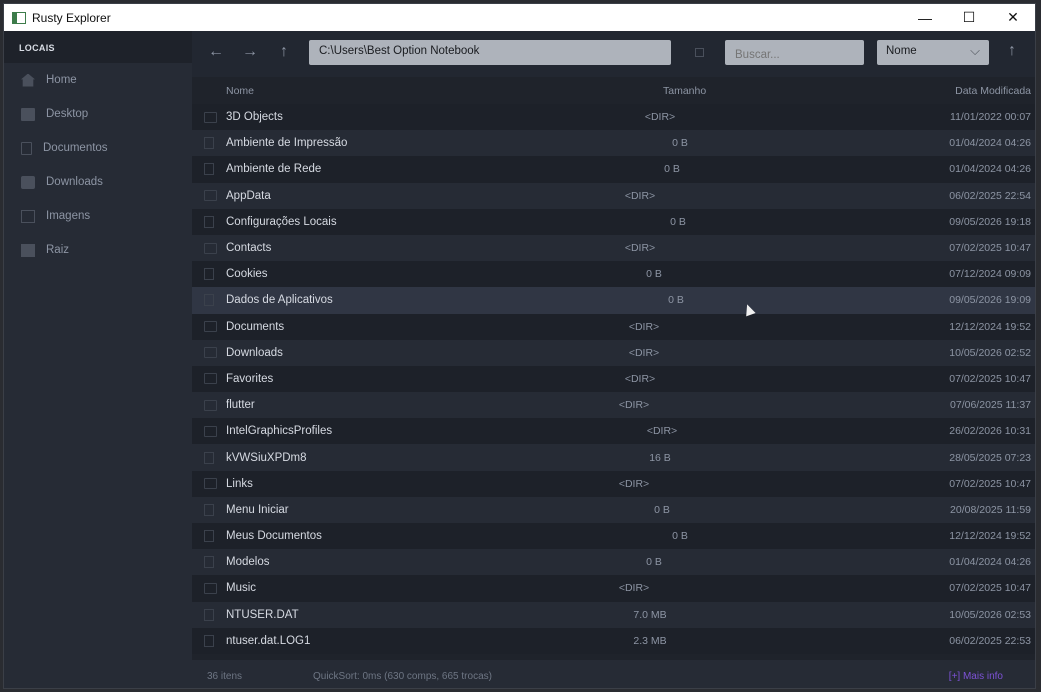 The image size is (1041, 692). Describe the element at coordinates (28, 80) in the screenshot. I see `home-icon` at that location.